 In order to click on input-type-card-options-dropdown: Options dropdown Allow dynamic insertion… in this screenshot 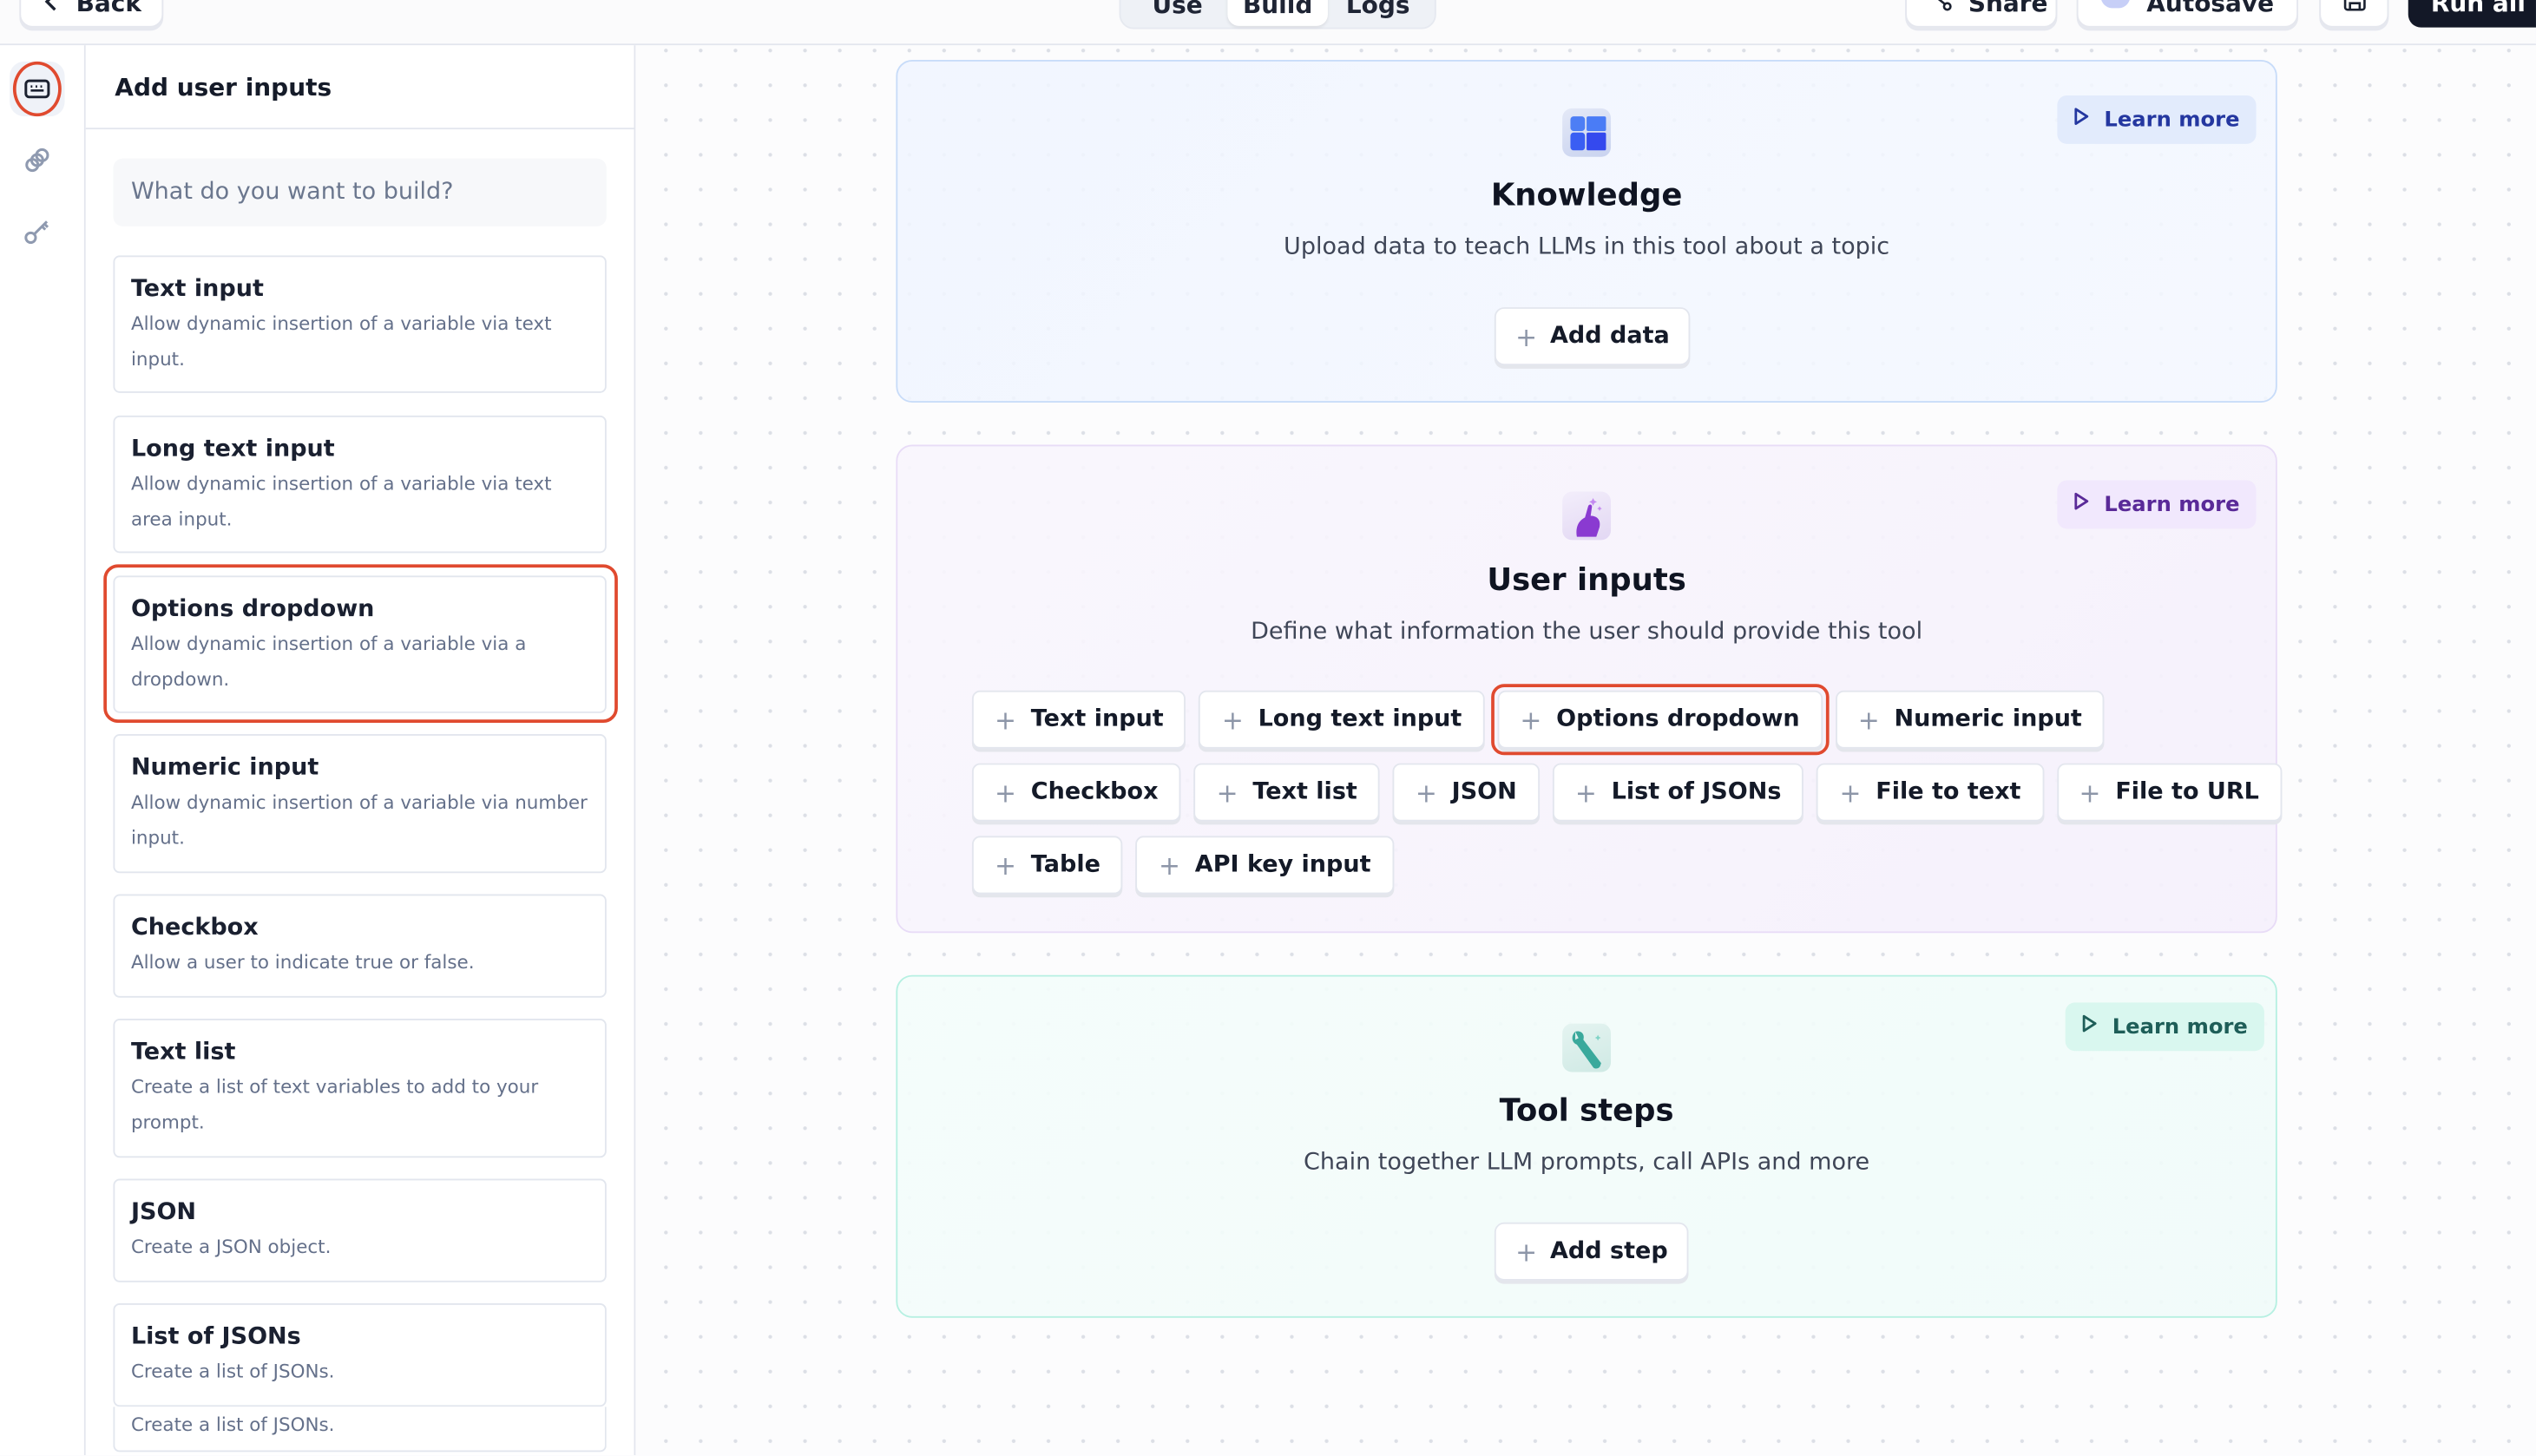, I will do `click(360, 644)`.